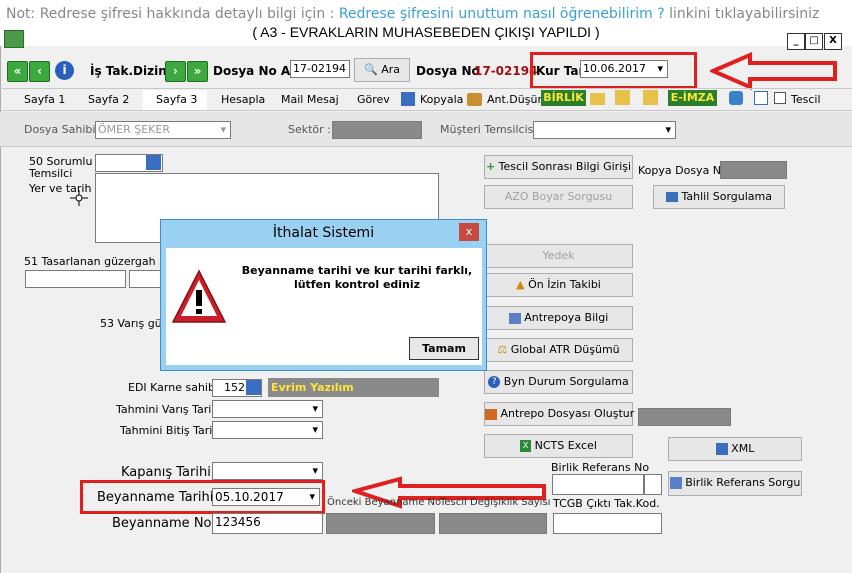 The image size is (852, 573). I want to click on antrepo-dosyasi-label: Antrepo Dosyası Oluştur, so click(567, 413).